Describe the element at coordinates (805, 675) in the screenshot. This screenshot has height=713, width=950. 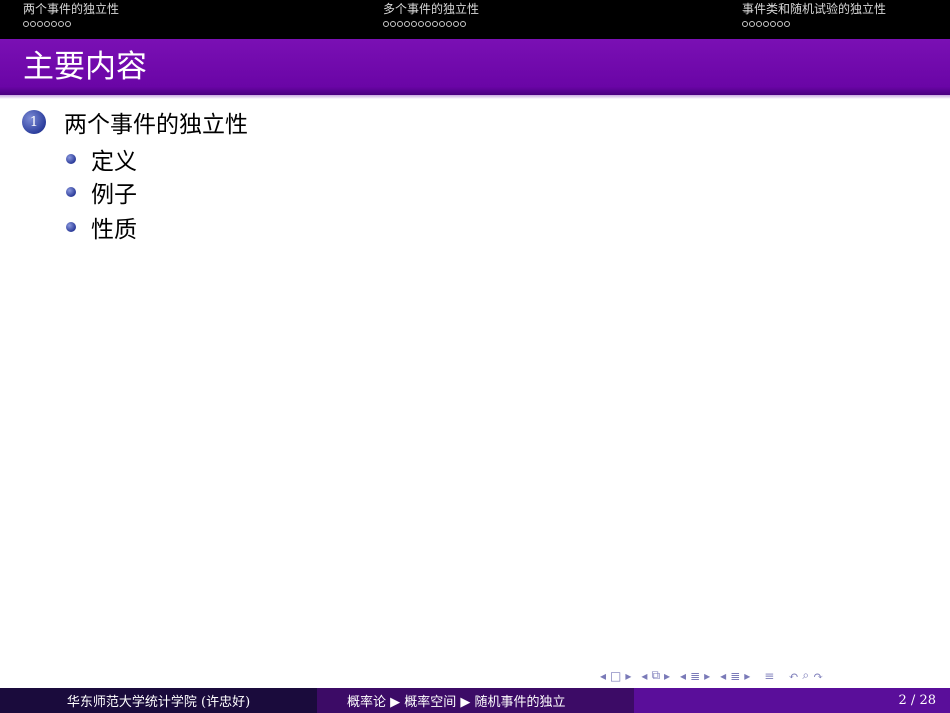
I see `search-icon: ⌕` at that location.